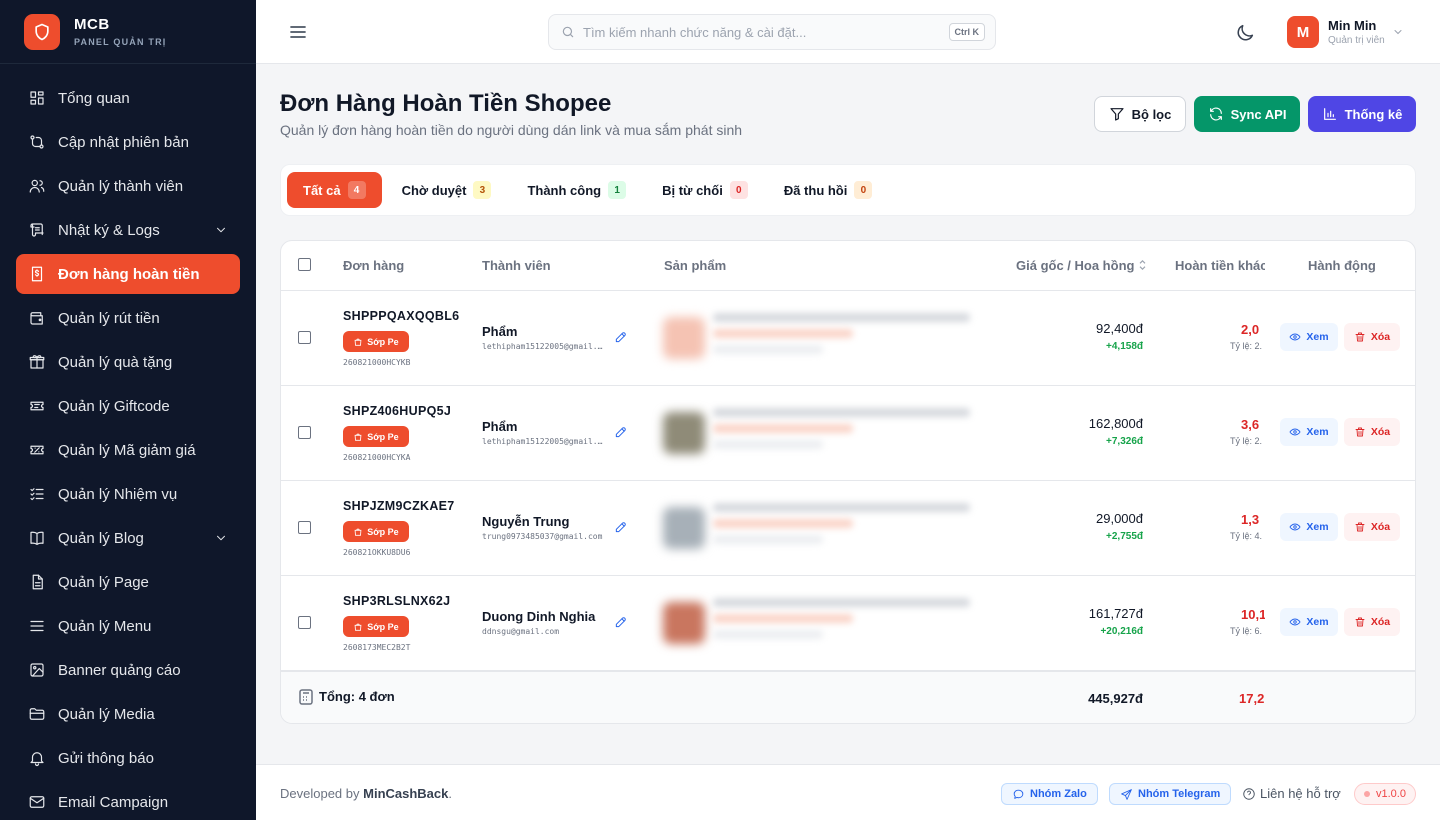 The height and width of the screenshot is (820, 1440). I want to click on task-list-icon, so click(37, 494).